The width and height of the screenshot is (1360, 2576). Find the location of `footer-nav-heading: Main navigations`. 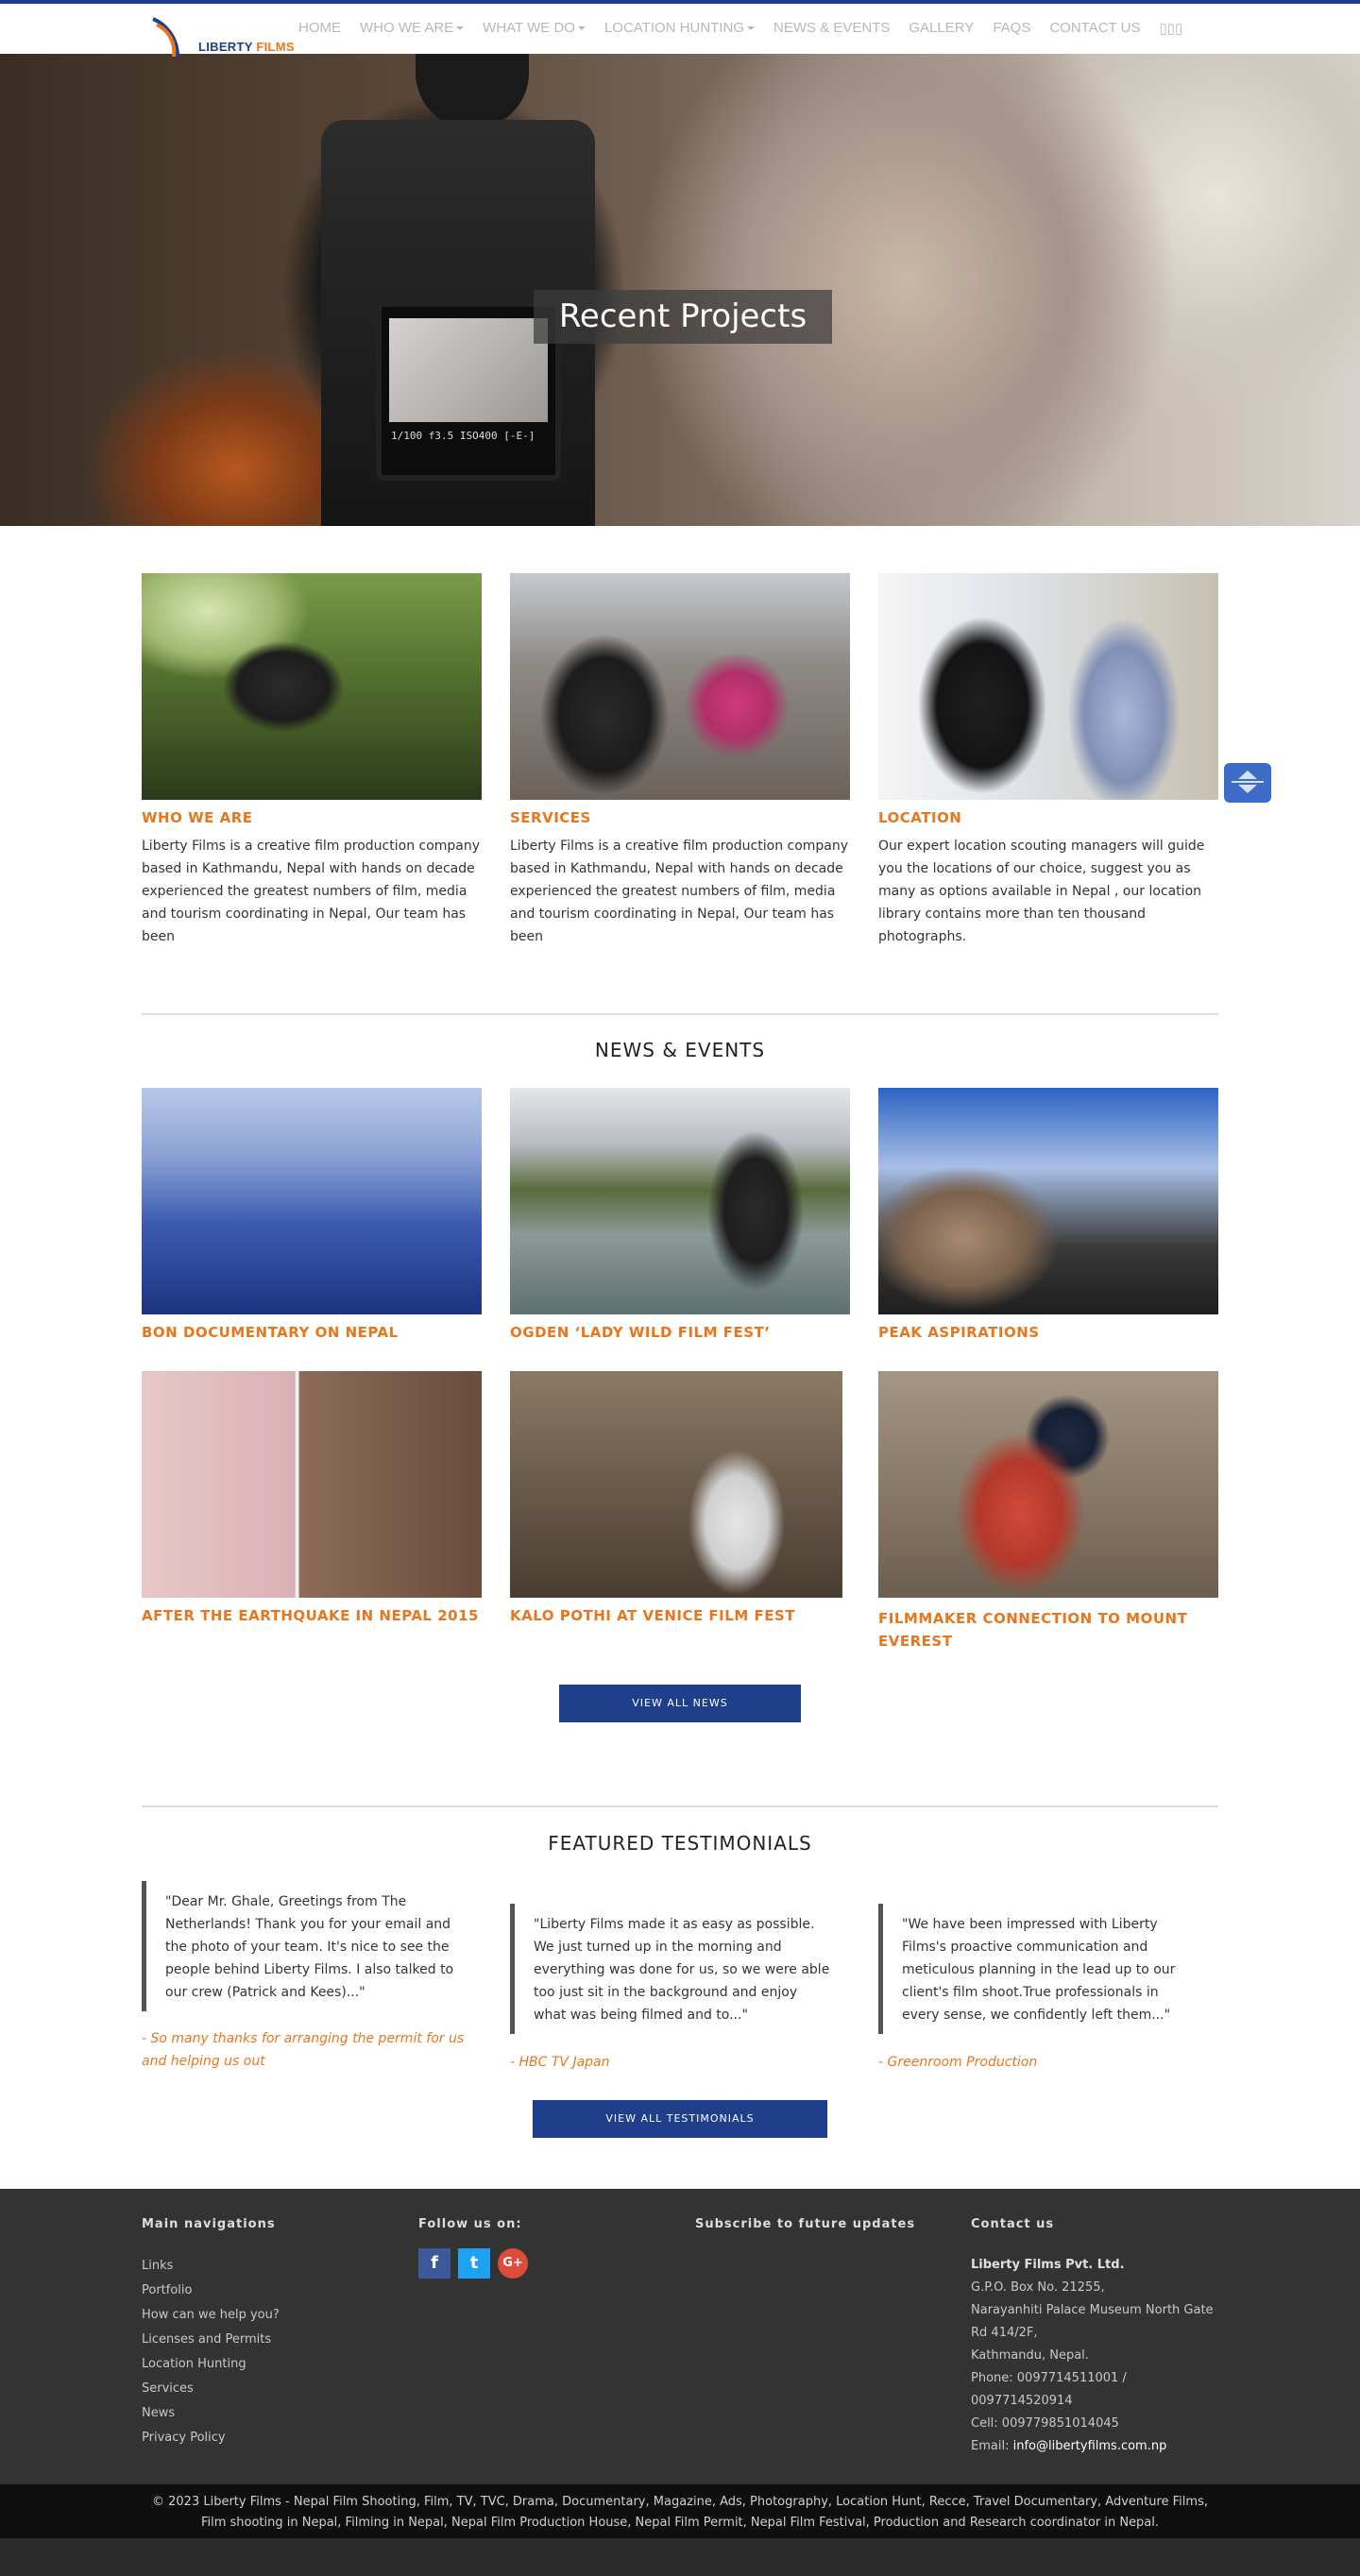

footer-nav-heading: Main navigations is located at coordinates (209, 2224).